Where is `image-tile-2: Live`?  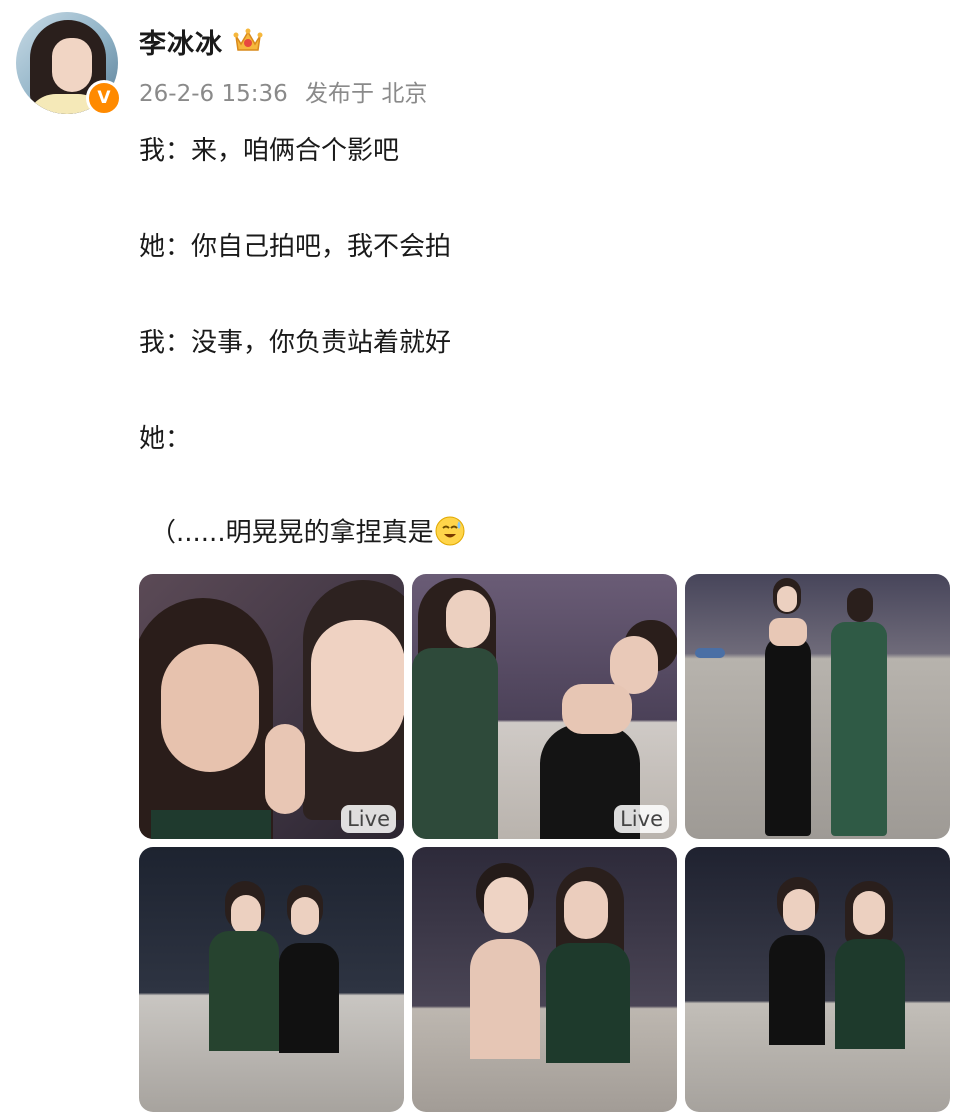 image-tile-2: Live is located at coordinates (544, 706).